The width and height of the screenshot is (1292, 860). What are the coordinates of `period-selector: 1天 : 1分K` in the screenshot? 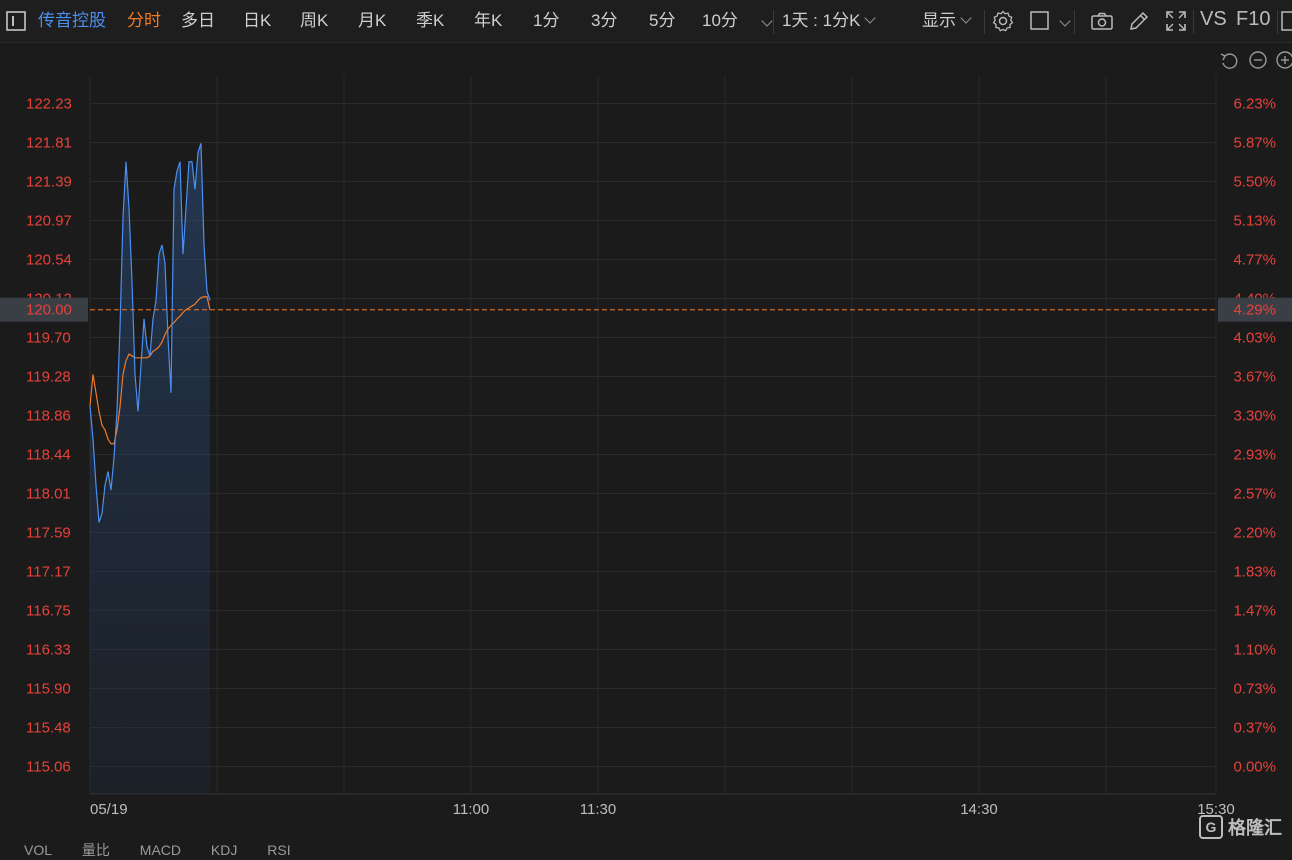 It's located at (829, 21).